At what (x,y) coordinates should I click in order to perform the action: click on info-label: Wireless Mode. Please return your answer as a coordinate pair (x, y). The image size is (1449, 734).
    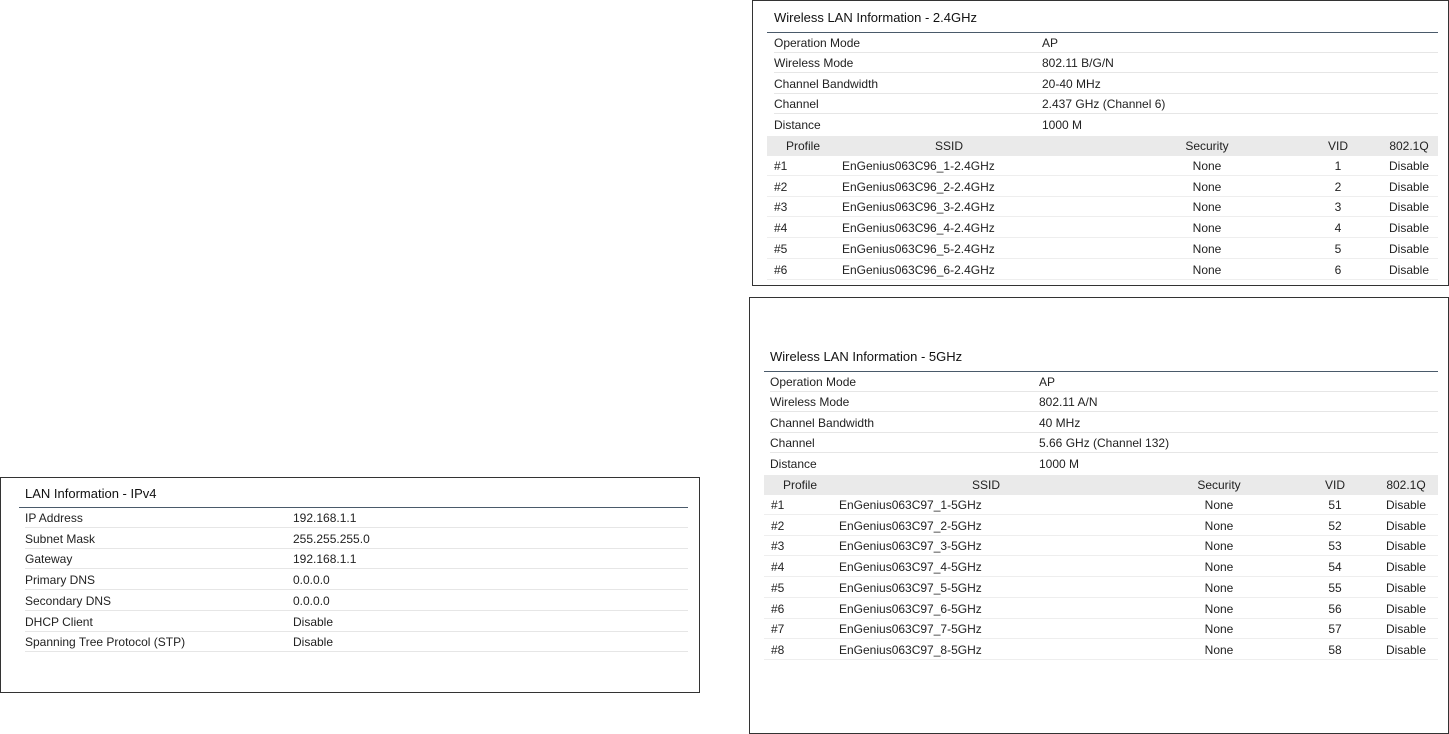
    Looking at the image, I should click on (814, 63).